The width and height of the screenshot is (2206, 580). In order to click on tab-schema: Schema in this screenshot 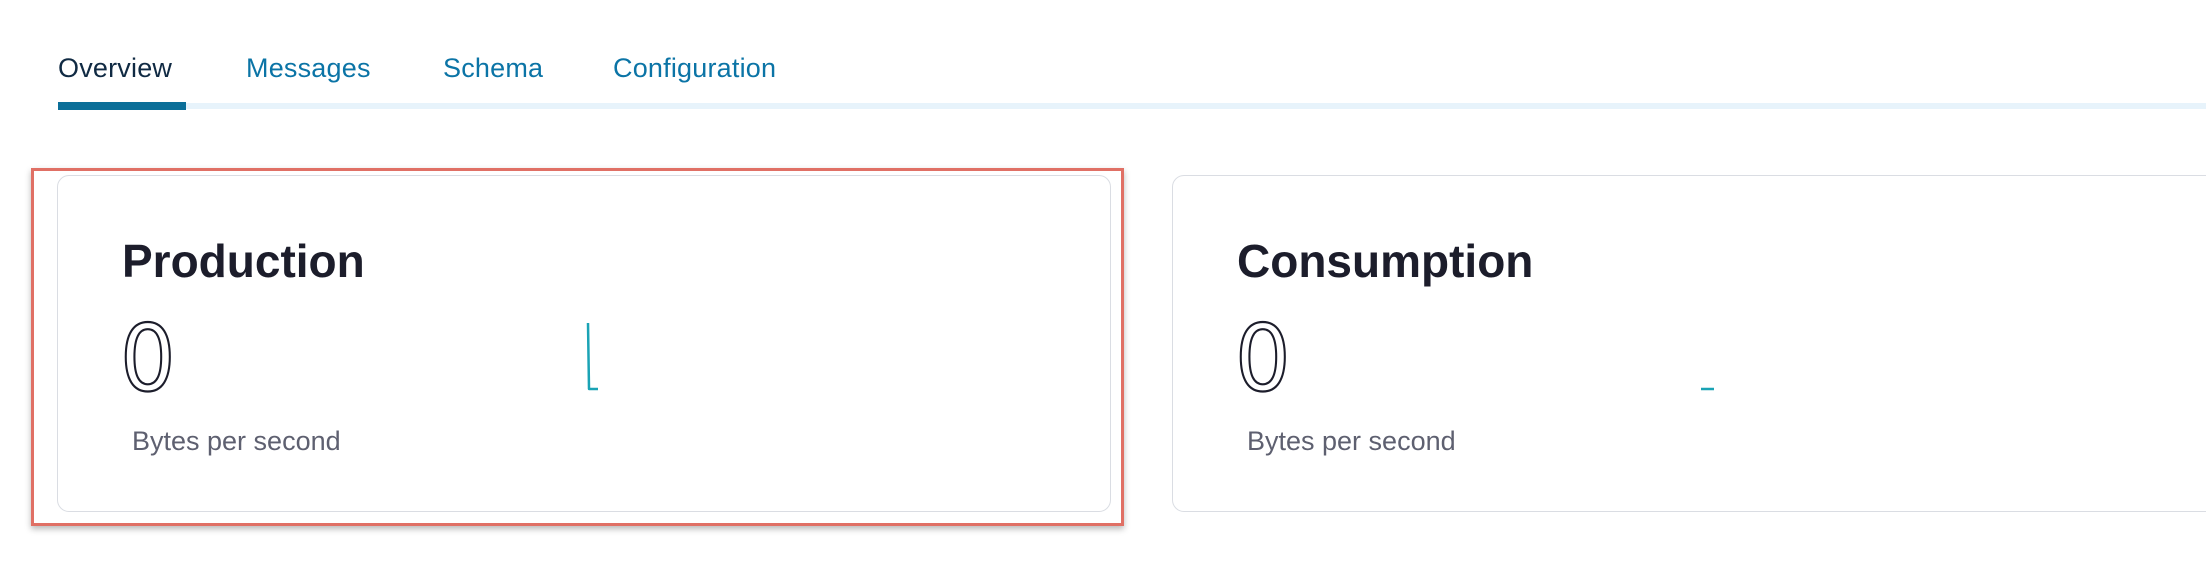, I will do `click(493, 68)`.